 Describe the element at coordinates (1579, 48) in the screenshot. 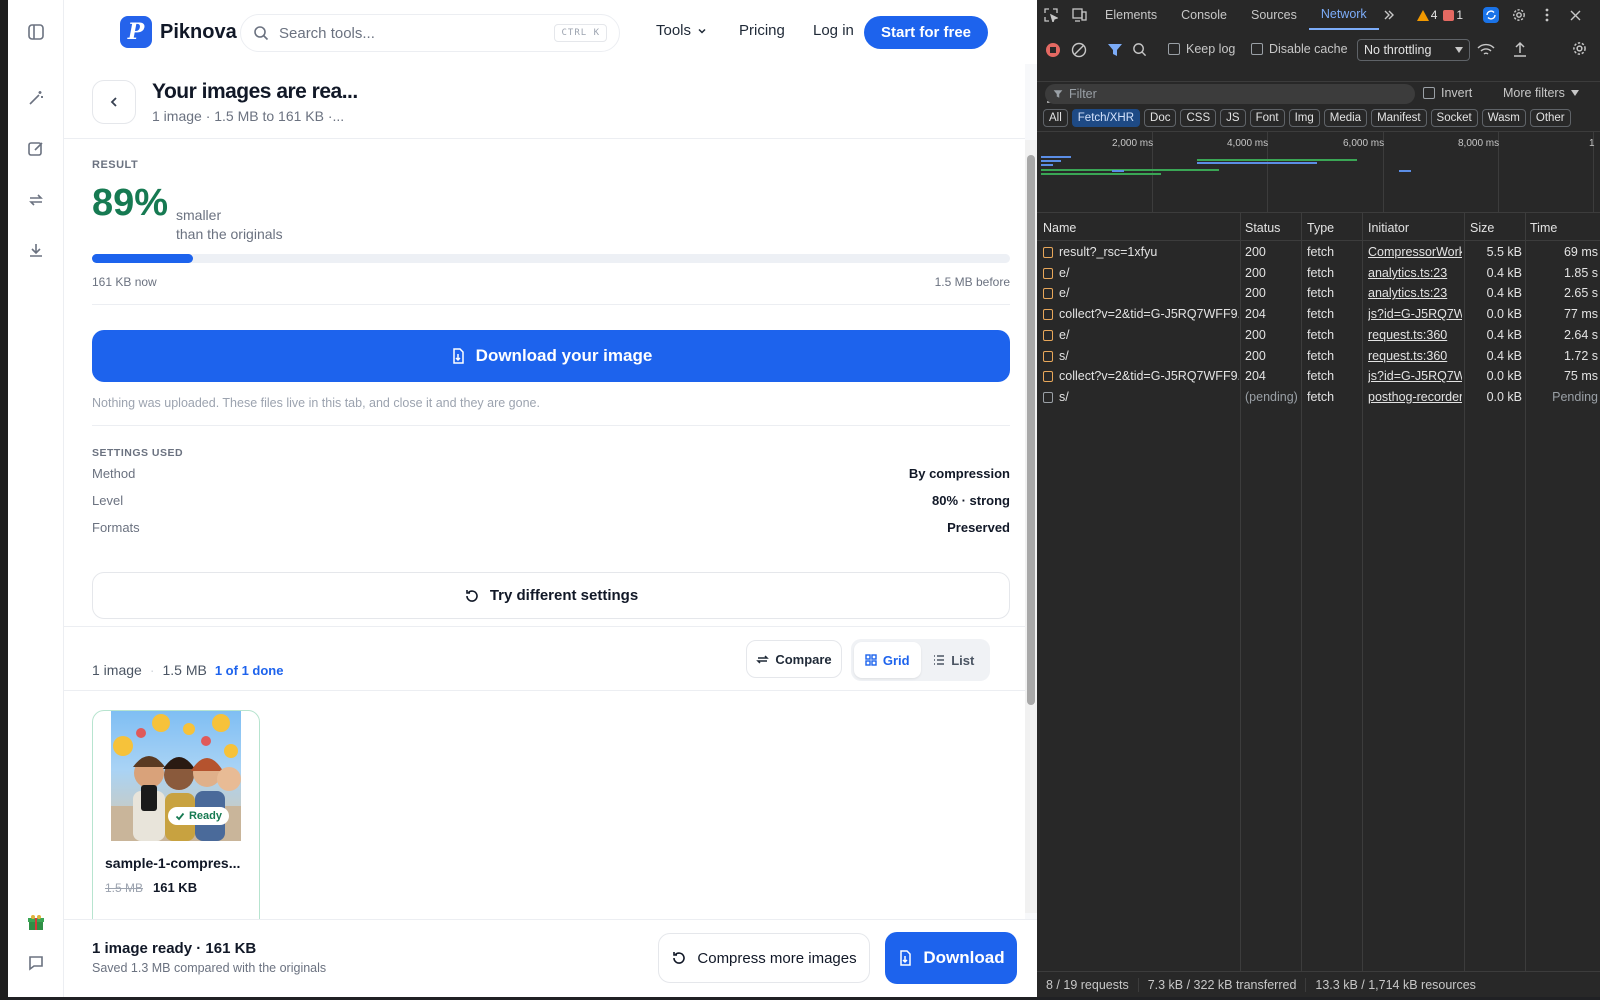

I see `network-settings-icon` at that location.